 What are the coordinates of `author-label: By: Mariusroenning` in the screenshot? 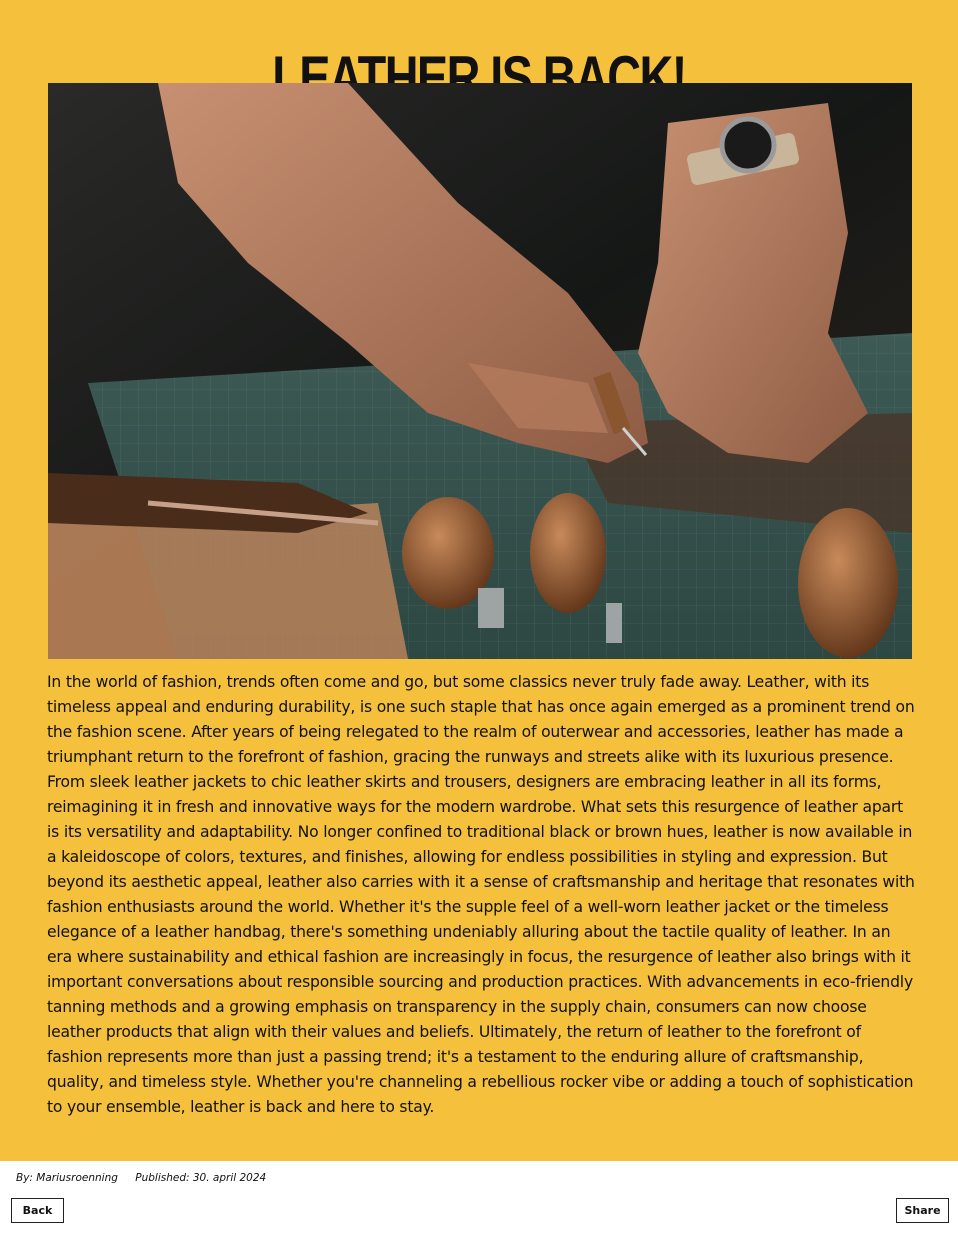 It's located at (67, 1178).